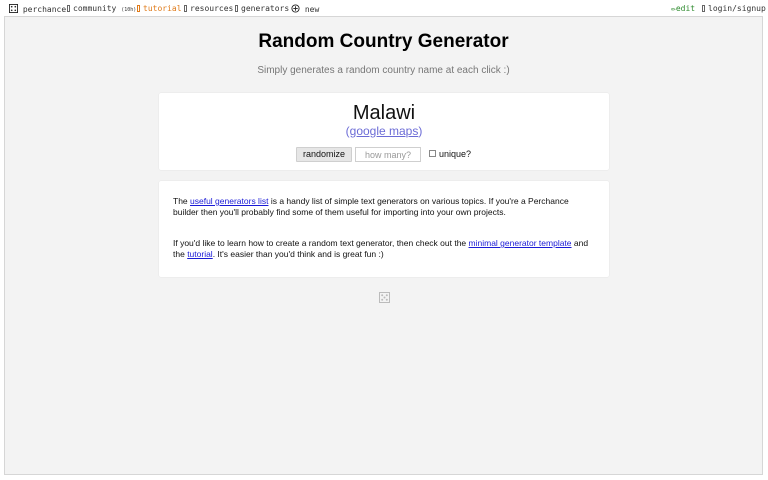 The image size is (768, 480). I want to click on nav-perchance-label: perchance, so click(44, 9).